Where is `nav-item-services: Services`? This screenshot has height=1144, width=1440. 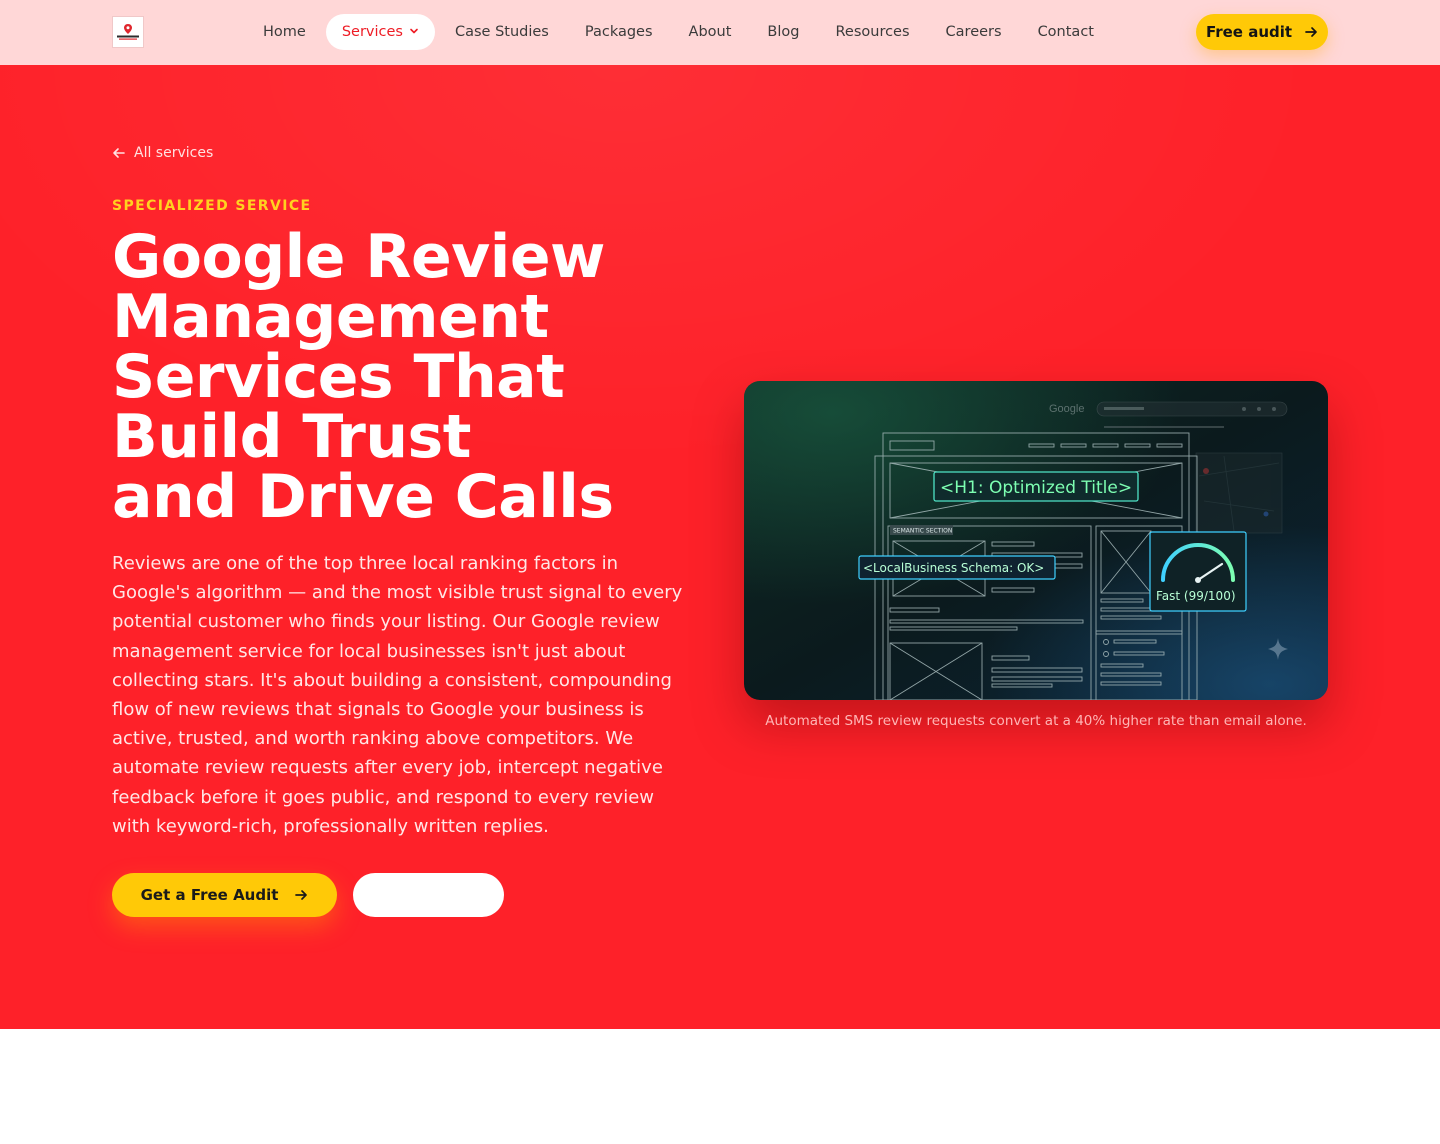 nav-item-services: Services is located at coordinates (380, 32).